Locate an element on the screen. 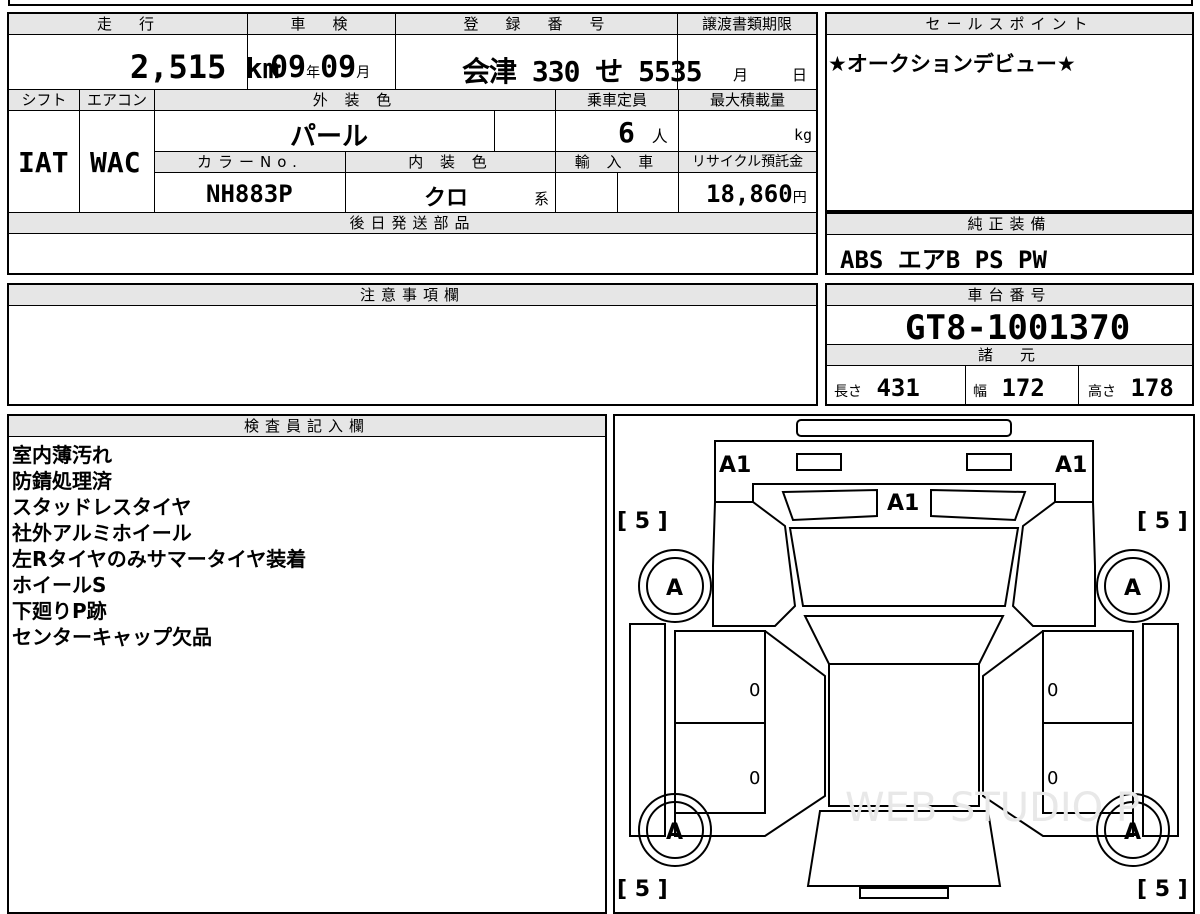  right-front-fender is located at coordinates (1053, 564).